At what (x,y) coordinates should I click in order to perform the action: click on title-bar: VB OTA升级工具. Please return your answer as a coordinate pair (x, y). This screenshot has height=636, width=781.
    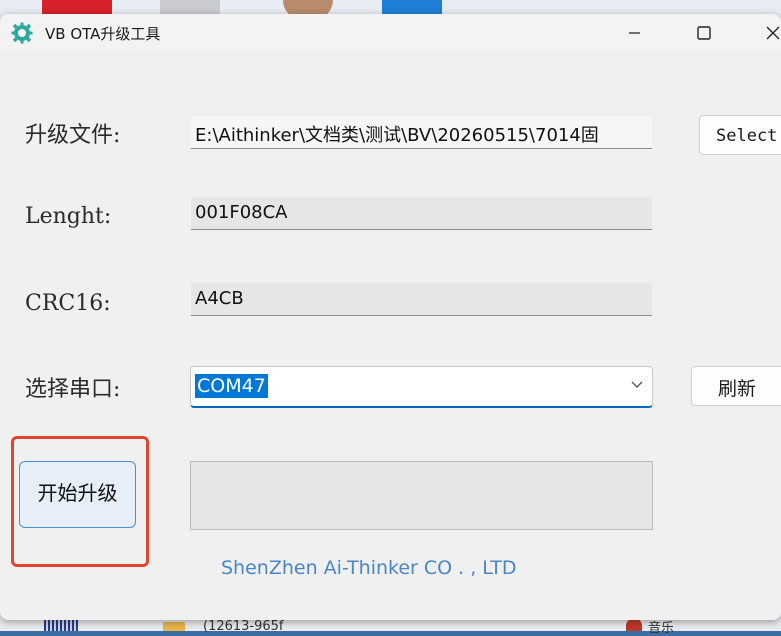
    Looking at the image, I should click on (390, 33).